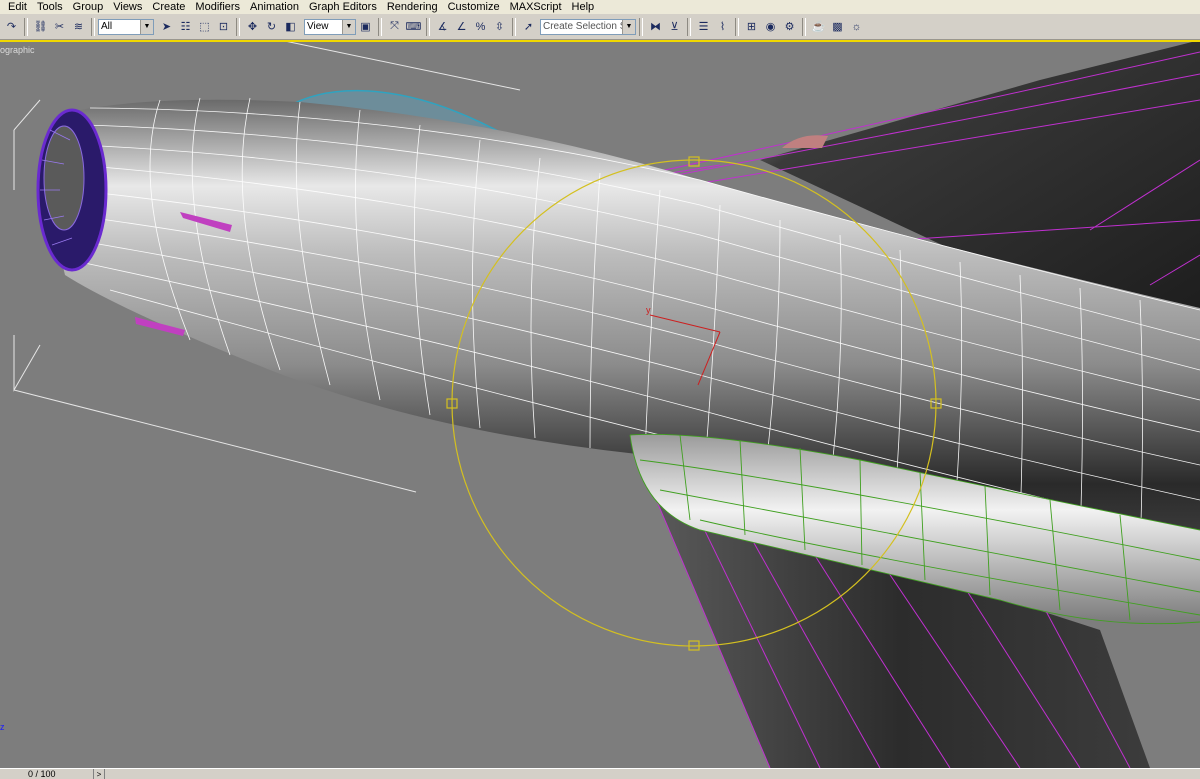 The width and height of the screenshot is (1200, 779). Describe the element at coordinates (204, 26) in the screenshot. I see `rectangular-selection-region-icon: ⬚` at that location.